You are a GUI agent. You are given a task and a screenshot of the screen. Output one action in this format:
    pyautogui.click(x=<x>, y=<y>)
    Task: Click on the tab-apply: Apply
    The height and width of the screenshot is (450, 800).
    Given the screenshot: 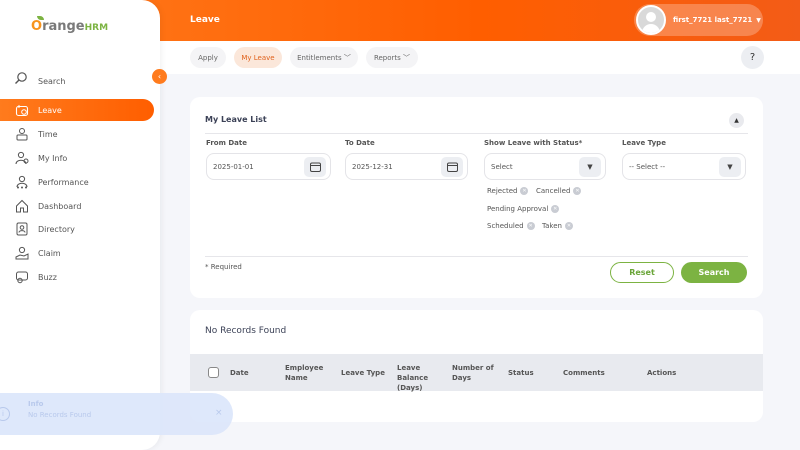 What is the action you would take?
    pyautogui.click(x=208, y=57)
    